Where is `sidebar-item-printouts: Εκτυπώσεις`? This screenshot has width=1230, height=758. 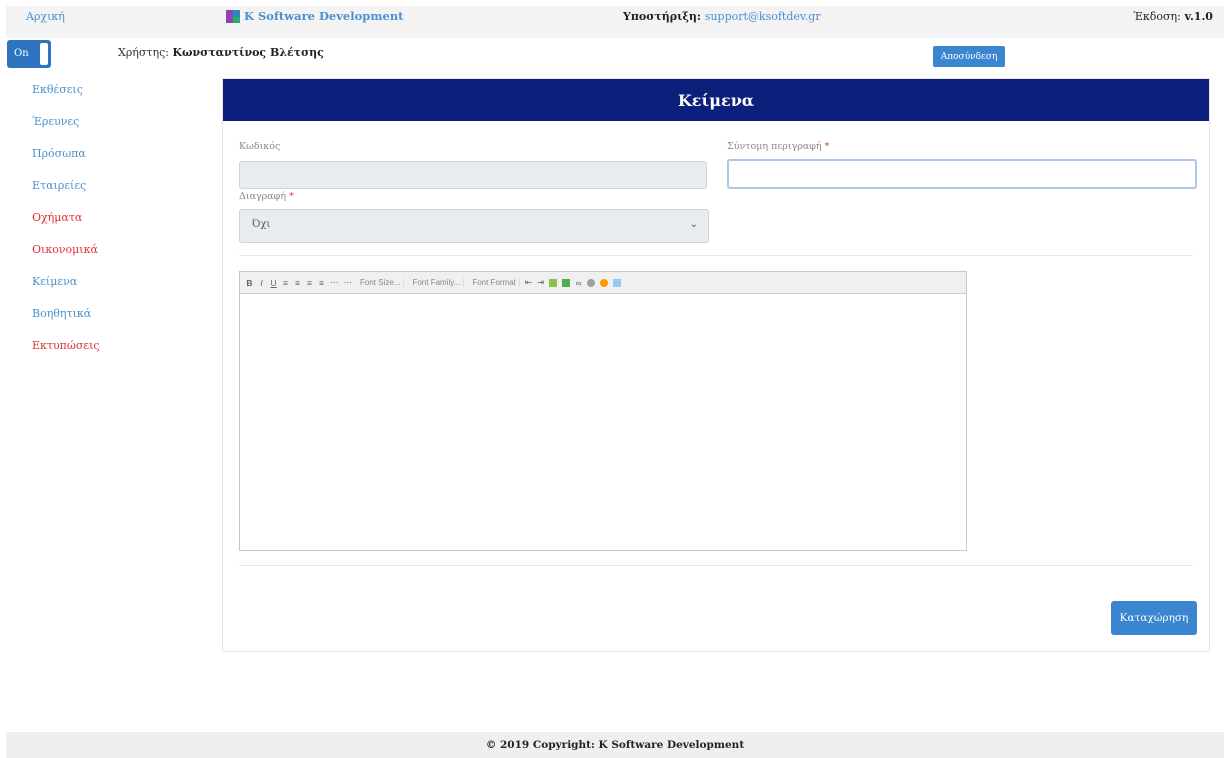
sidebar-item-printouts: Εκτυπώσεις is located at coordinates (107, 352).